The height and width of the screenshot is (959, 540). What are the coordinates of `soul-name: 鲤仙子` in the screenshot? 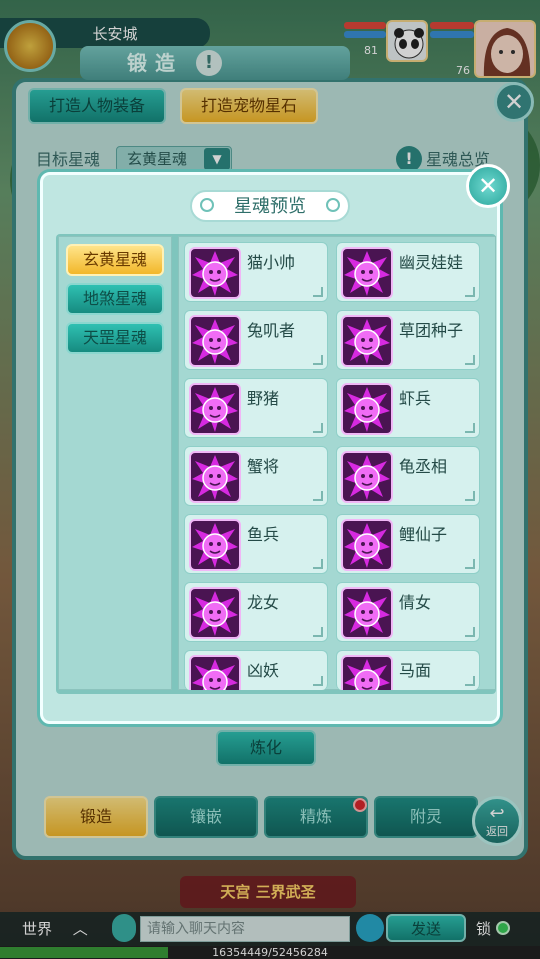 It's located at (423, 534).